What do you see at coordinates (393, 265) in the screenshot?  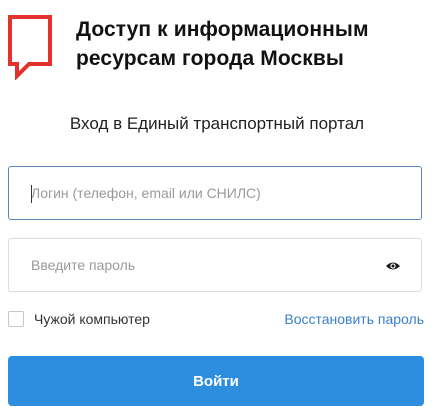 I see `eye-icon` at bounding box center [393, 265].